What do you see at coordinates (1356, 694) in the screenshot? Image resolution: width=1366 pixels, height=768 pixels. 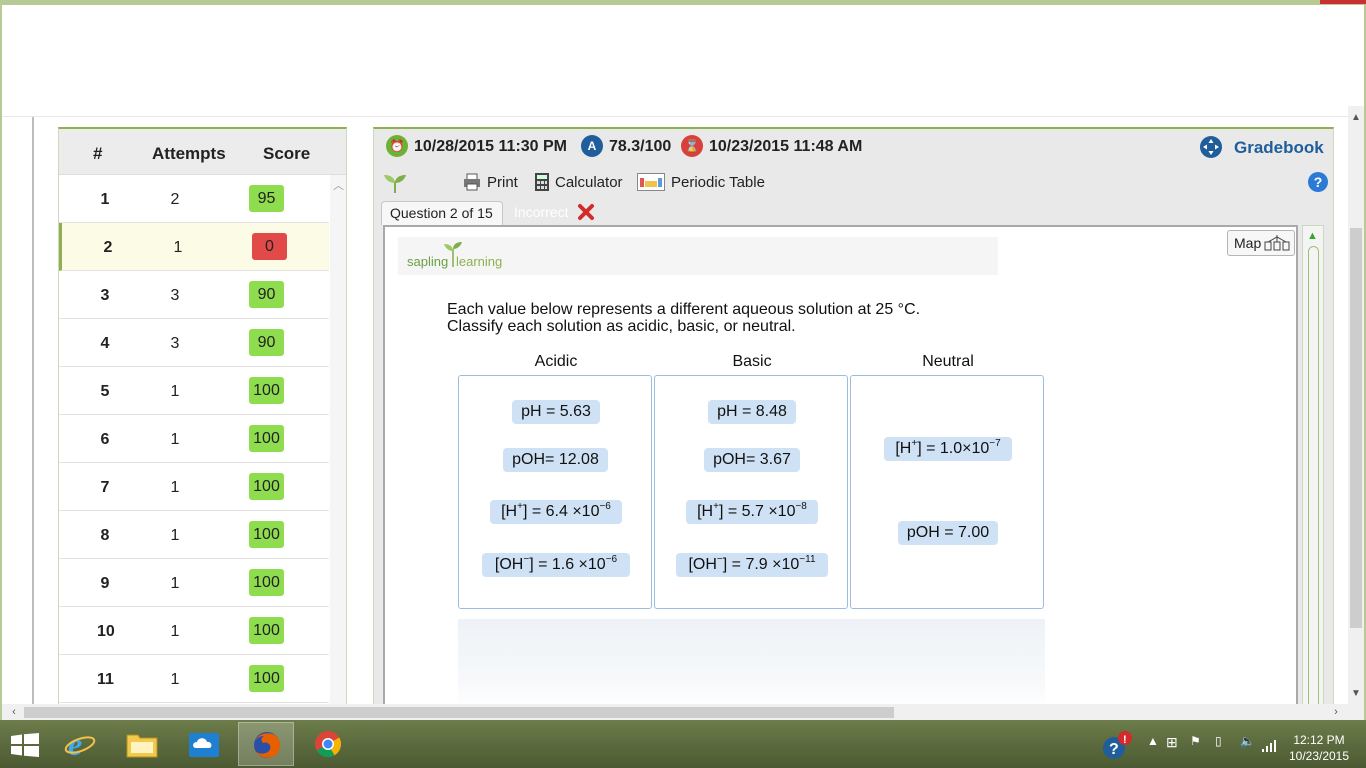 I see `scroll-down-arrow-icon: ▼` at bounding box center [1356, 694].